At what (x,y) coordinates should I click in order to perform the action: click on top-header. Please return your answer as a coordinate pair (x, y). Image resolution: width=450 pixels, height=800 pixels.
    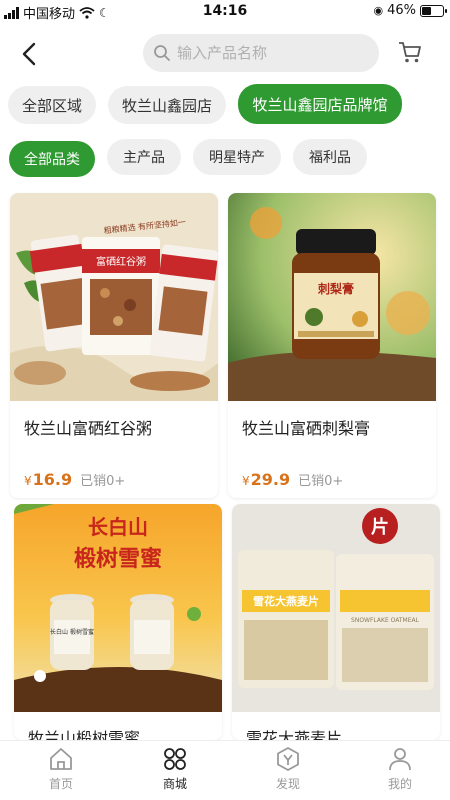
    Looking at the image, I should click on (225, 53).